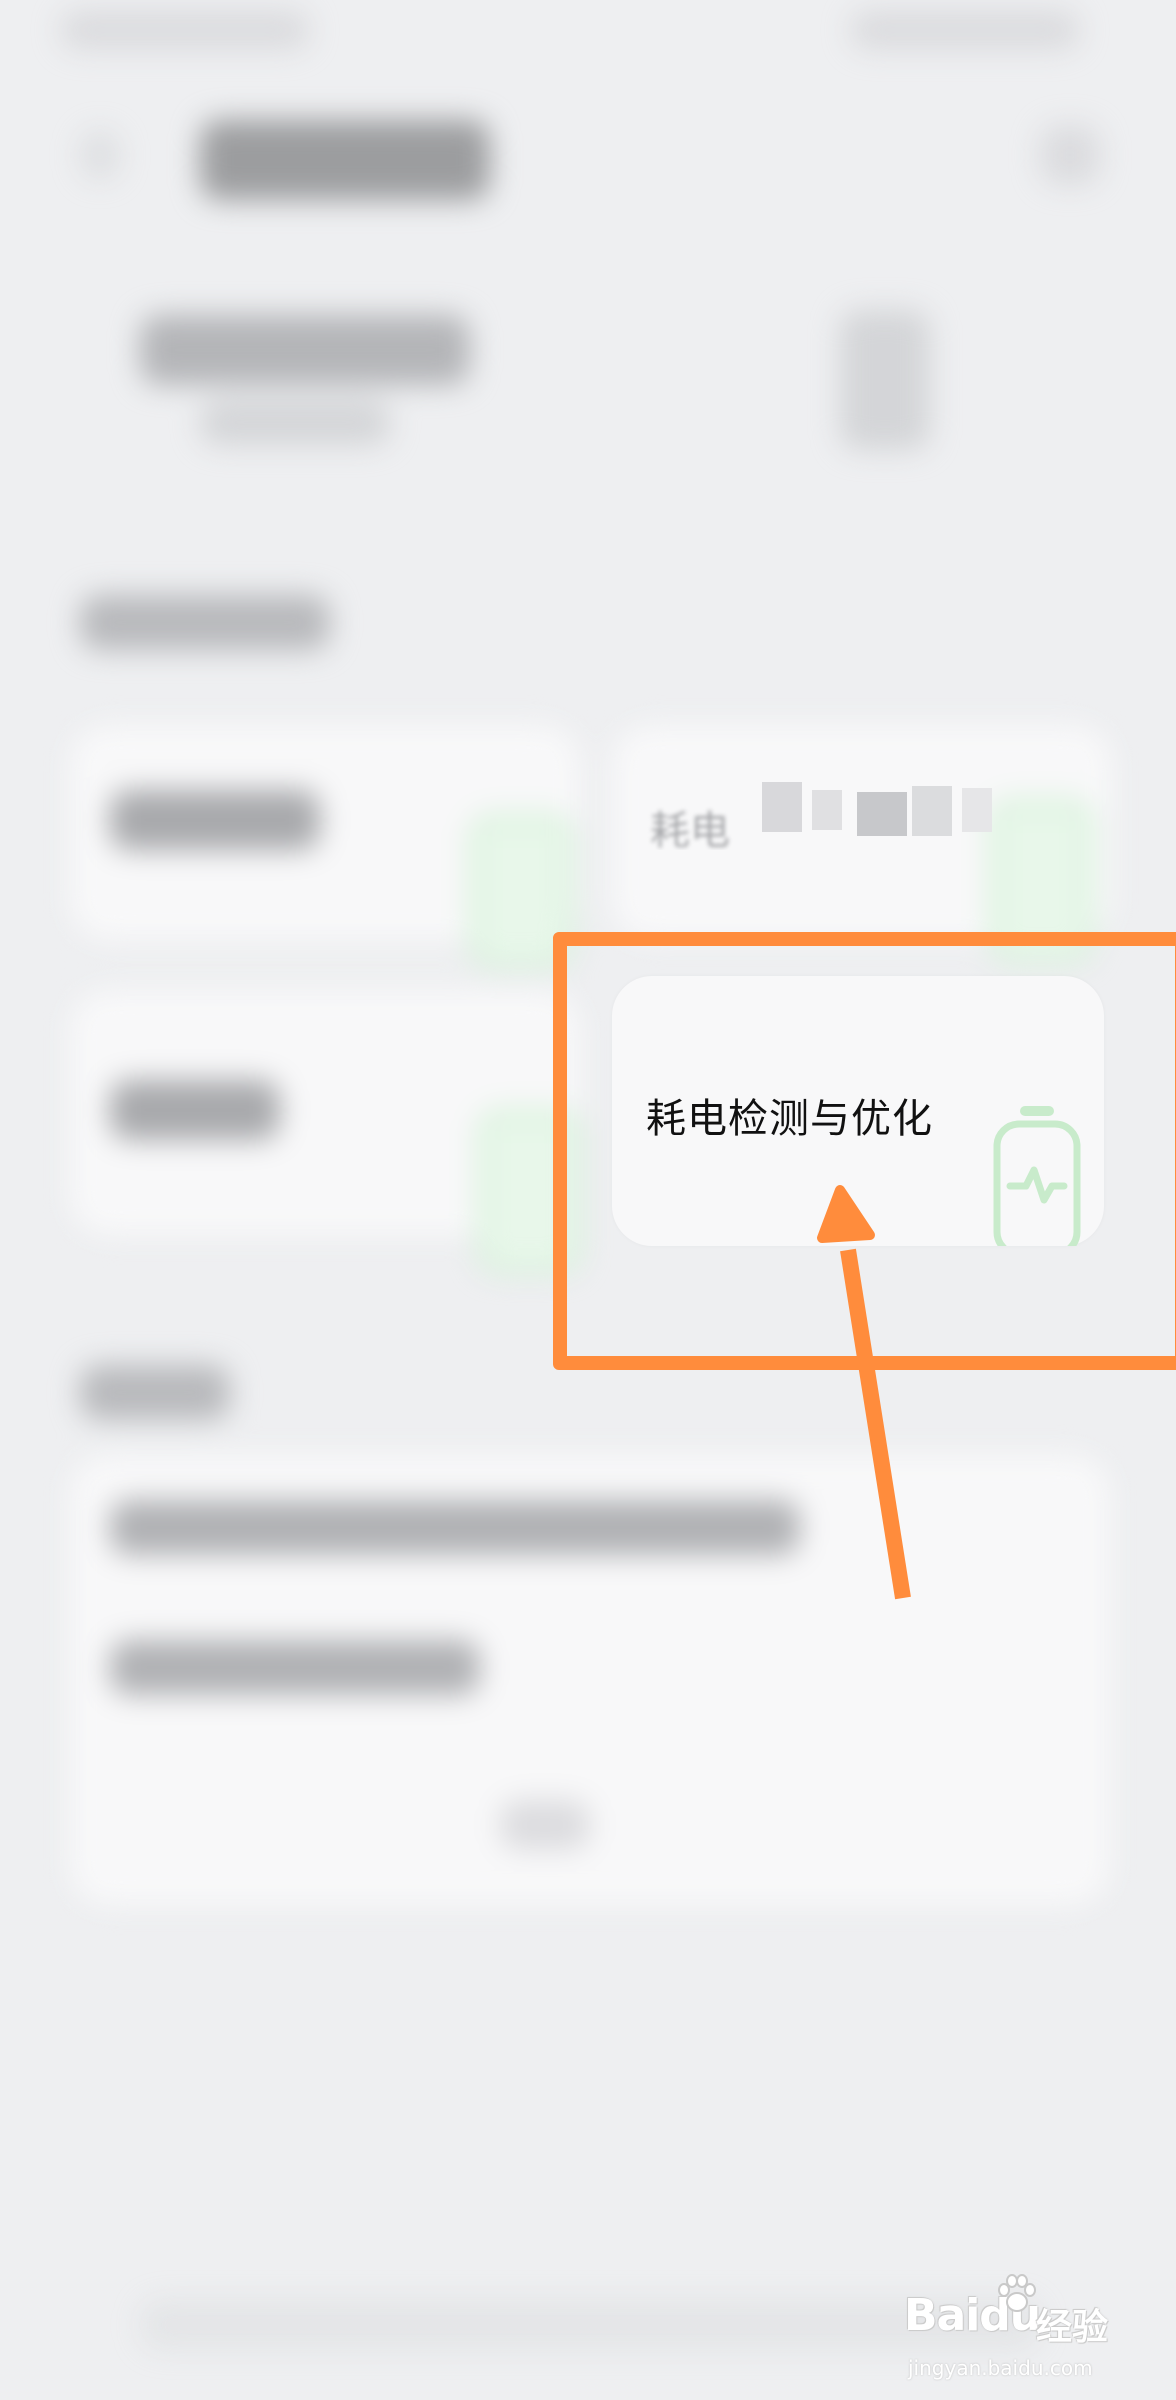 This screenshot has width=1176, height=2400. What do you see at coordinates (195, 1110) in the screenshot?
I see `card-bottom-left-label` at bounding box center [195, 1110].